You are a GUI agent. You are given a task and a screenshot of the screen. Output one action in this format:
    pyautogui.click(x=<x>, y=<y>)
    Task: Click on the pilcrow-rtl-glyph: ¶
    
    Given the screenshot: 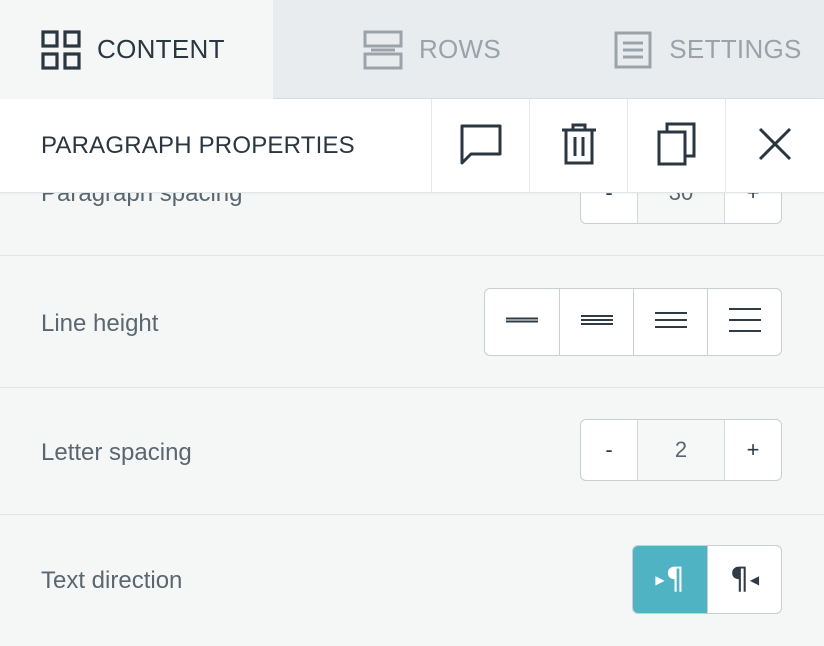 What is the action you would take?
    pyautogui.click(x=739, y=579)
    